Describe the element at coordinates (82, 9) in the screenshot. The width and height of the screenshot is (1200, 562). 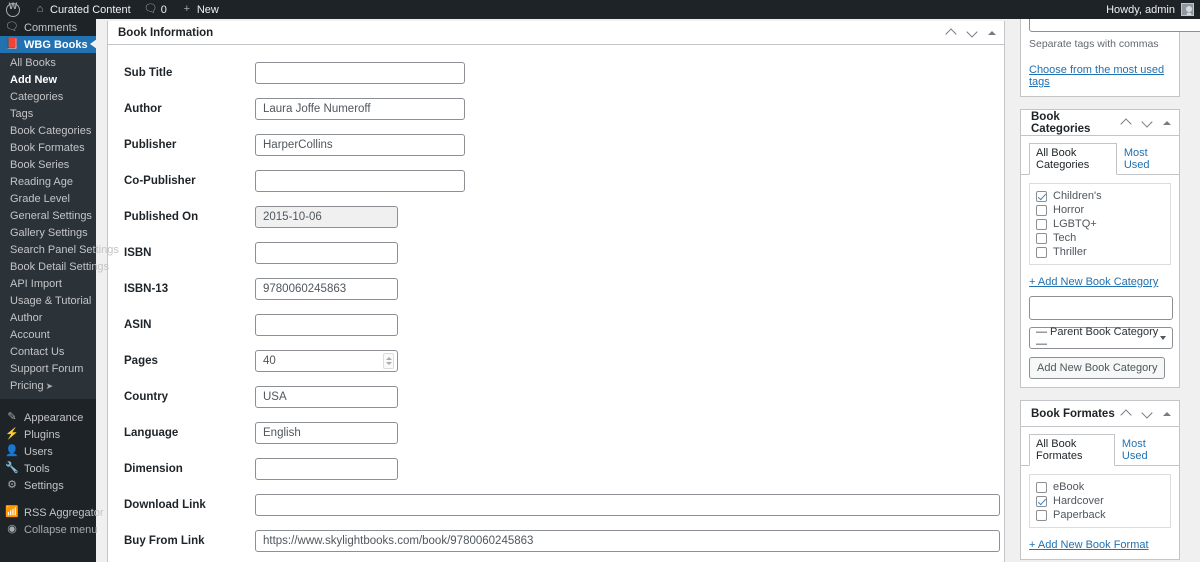
I see `site-name-menu: ⌂ Curated Content` at that location.